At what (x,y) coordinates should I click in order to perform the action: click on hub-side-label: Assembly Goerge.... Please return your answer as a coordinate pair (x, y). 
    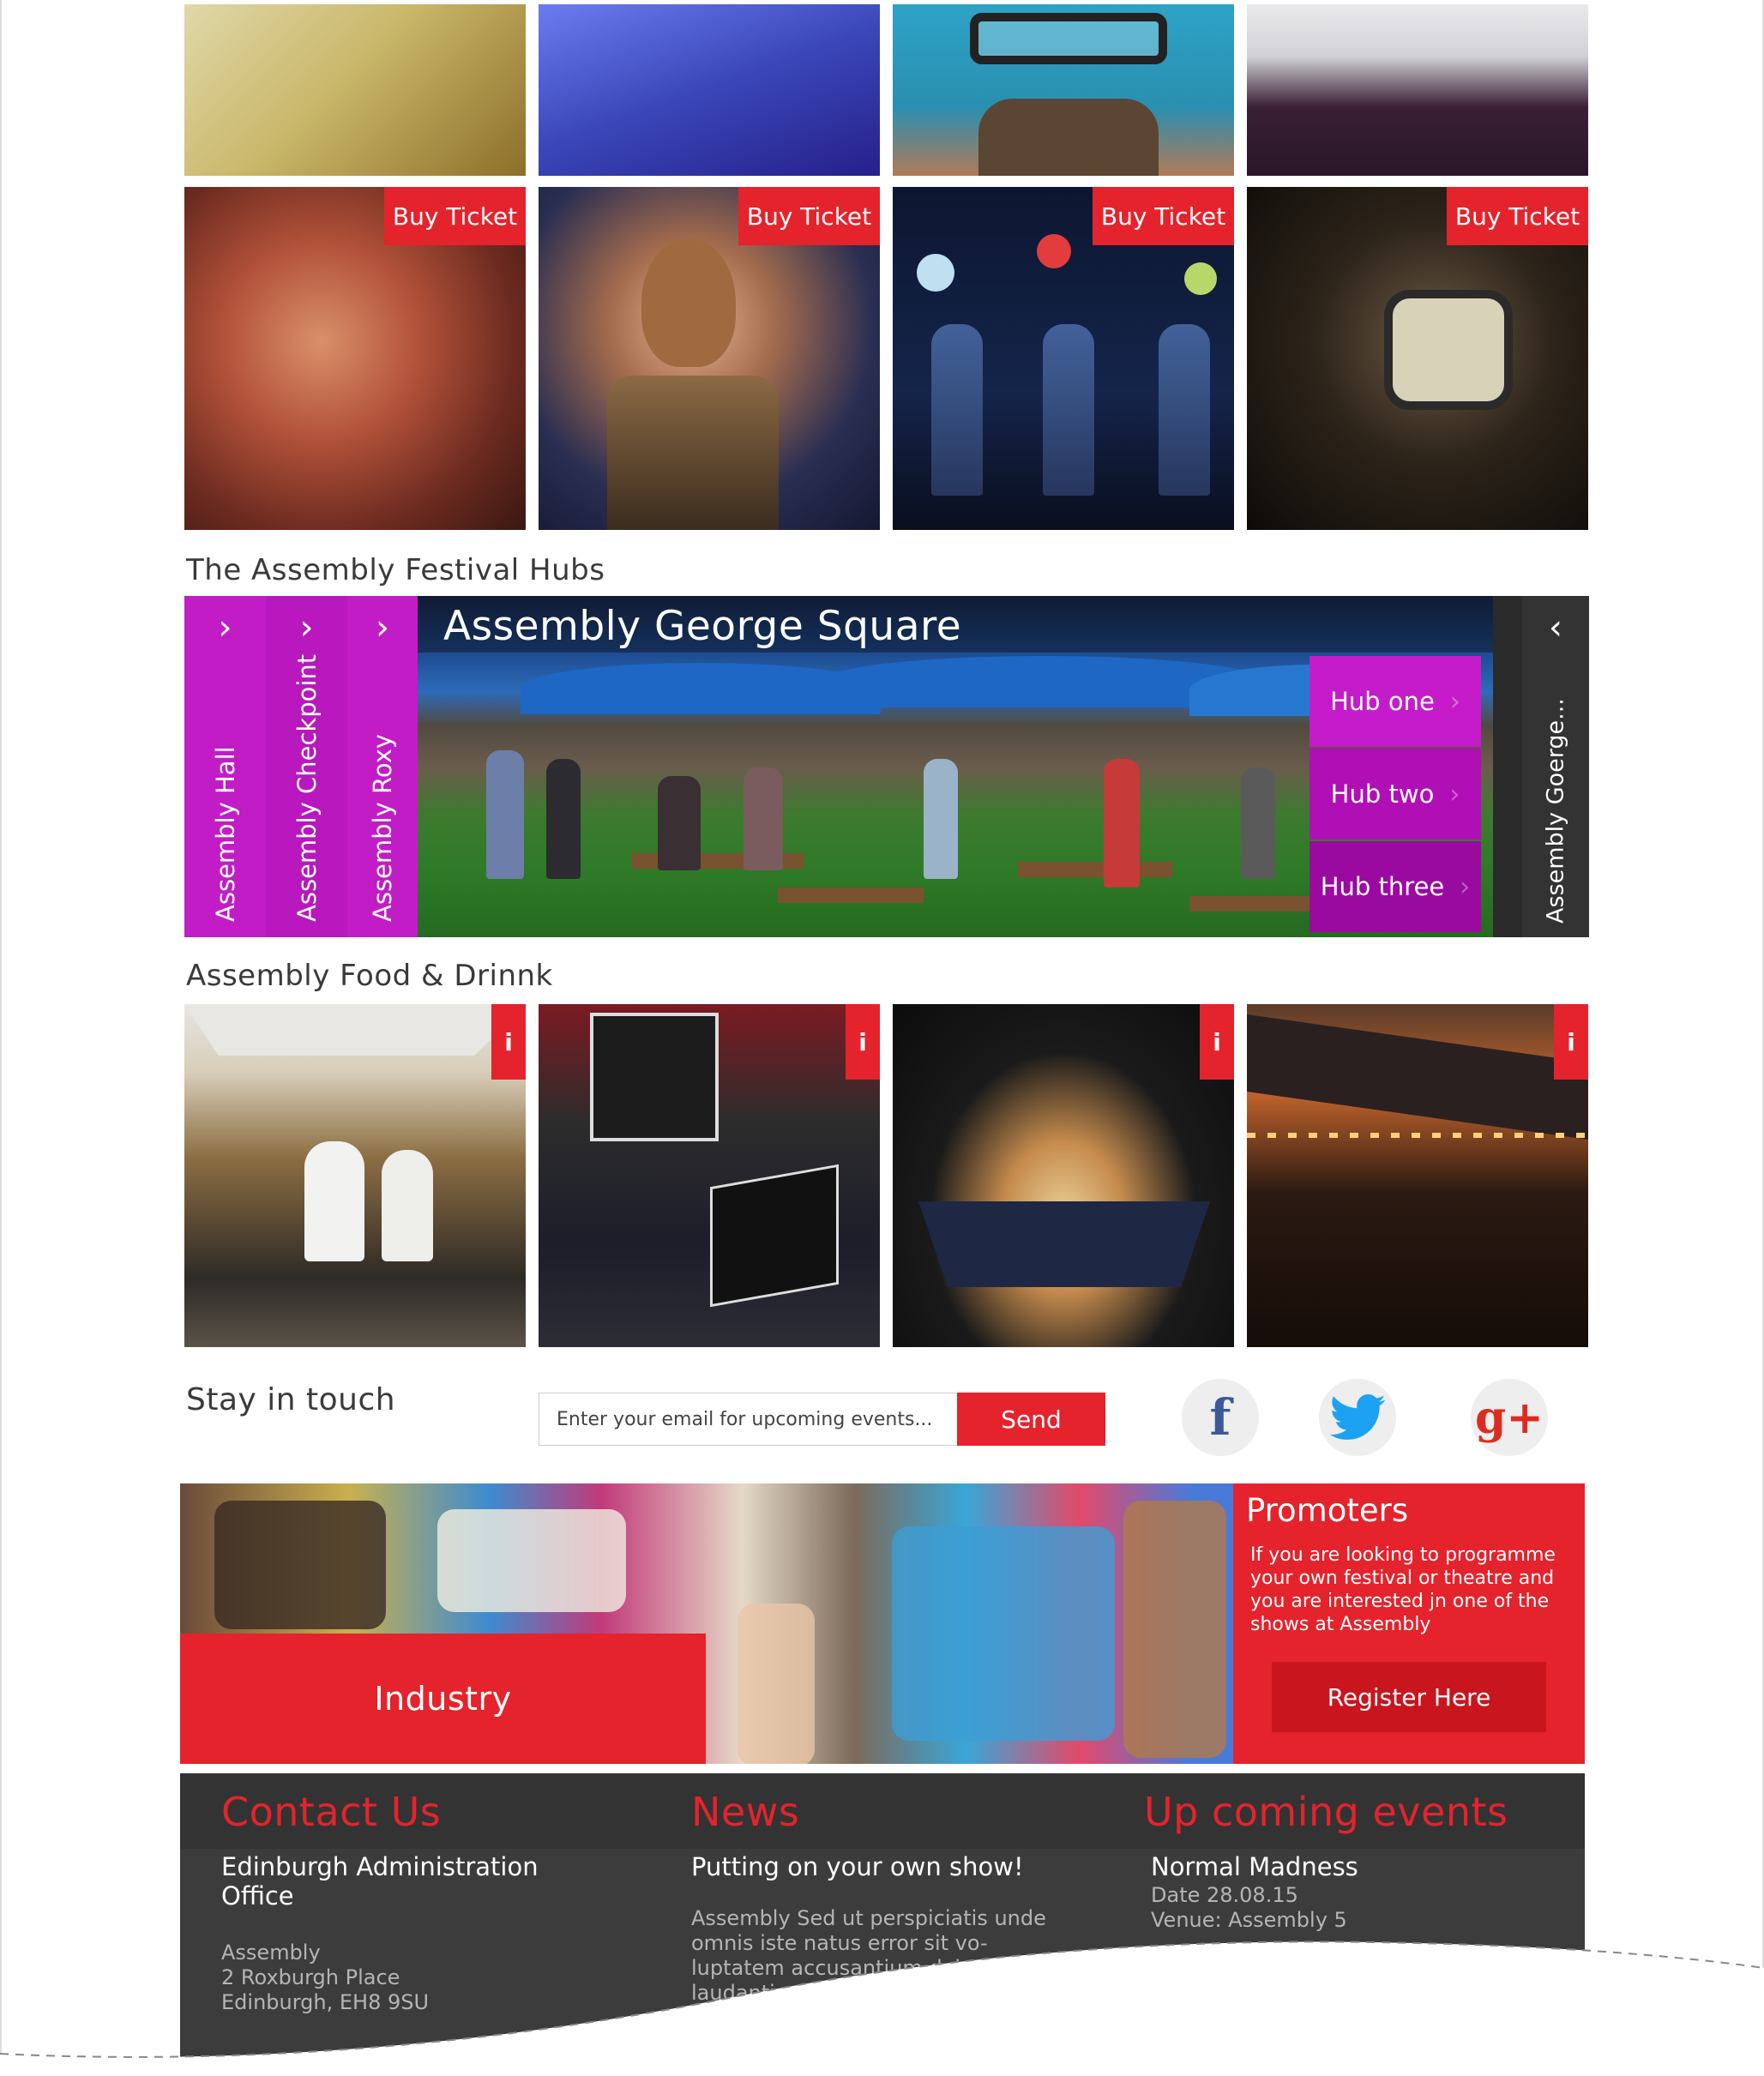
    Looking at the image, I should click on (1555, 811).